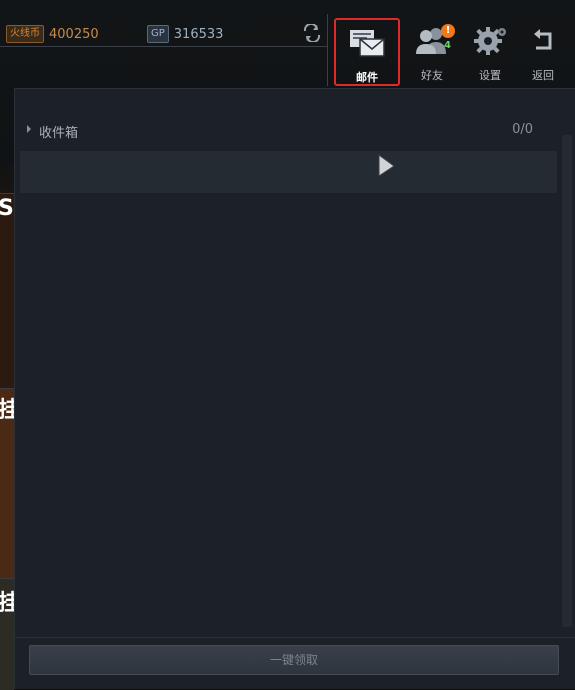 The width and height of the screenshot is (575, 690). Describe the element at coordinates (198, 34) in the screenshot. I see `gp-value: 316533` at that location.